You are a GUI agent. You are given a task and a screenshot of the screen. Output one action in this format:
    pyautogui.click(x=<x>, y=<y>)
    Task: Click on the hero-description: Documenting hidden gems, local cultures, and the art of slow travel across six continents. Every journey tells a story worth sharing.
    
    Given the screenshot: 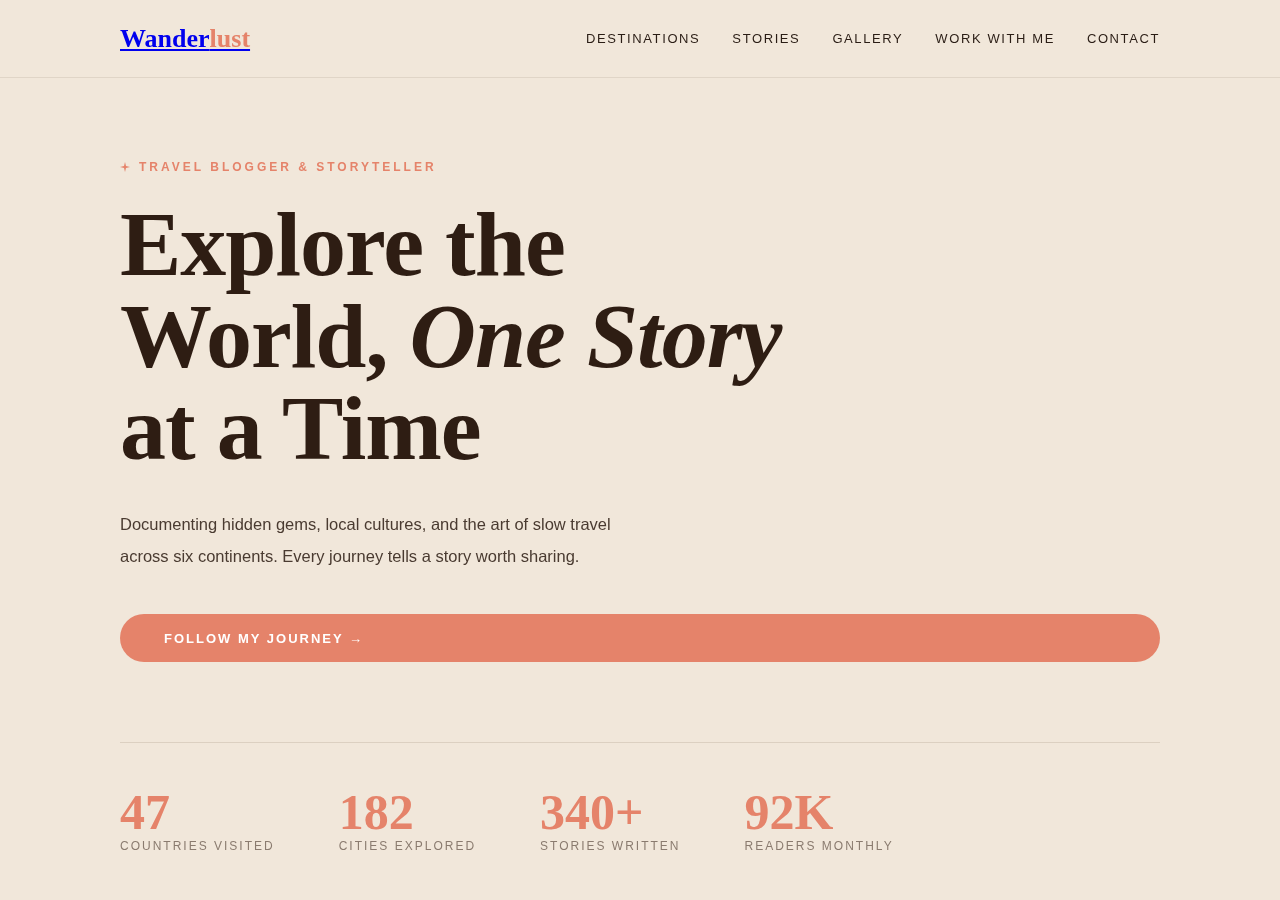 What is the action you would take?
    pyautogui.click(x=366, y=540)
    